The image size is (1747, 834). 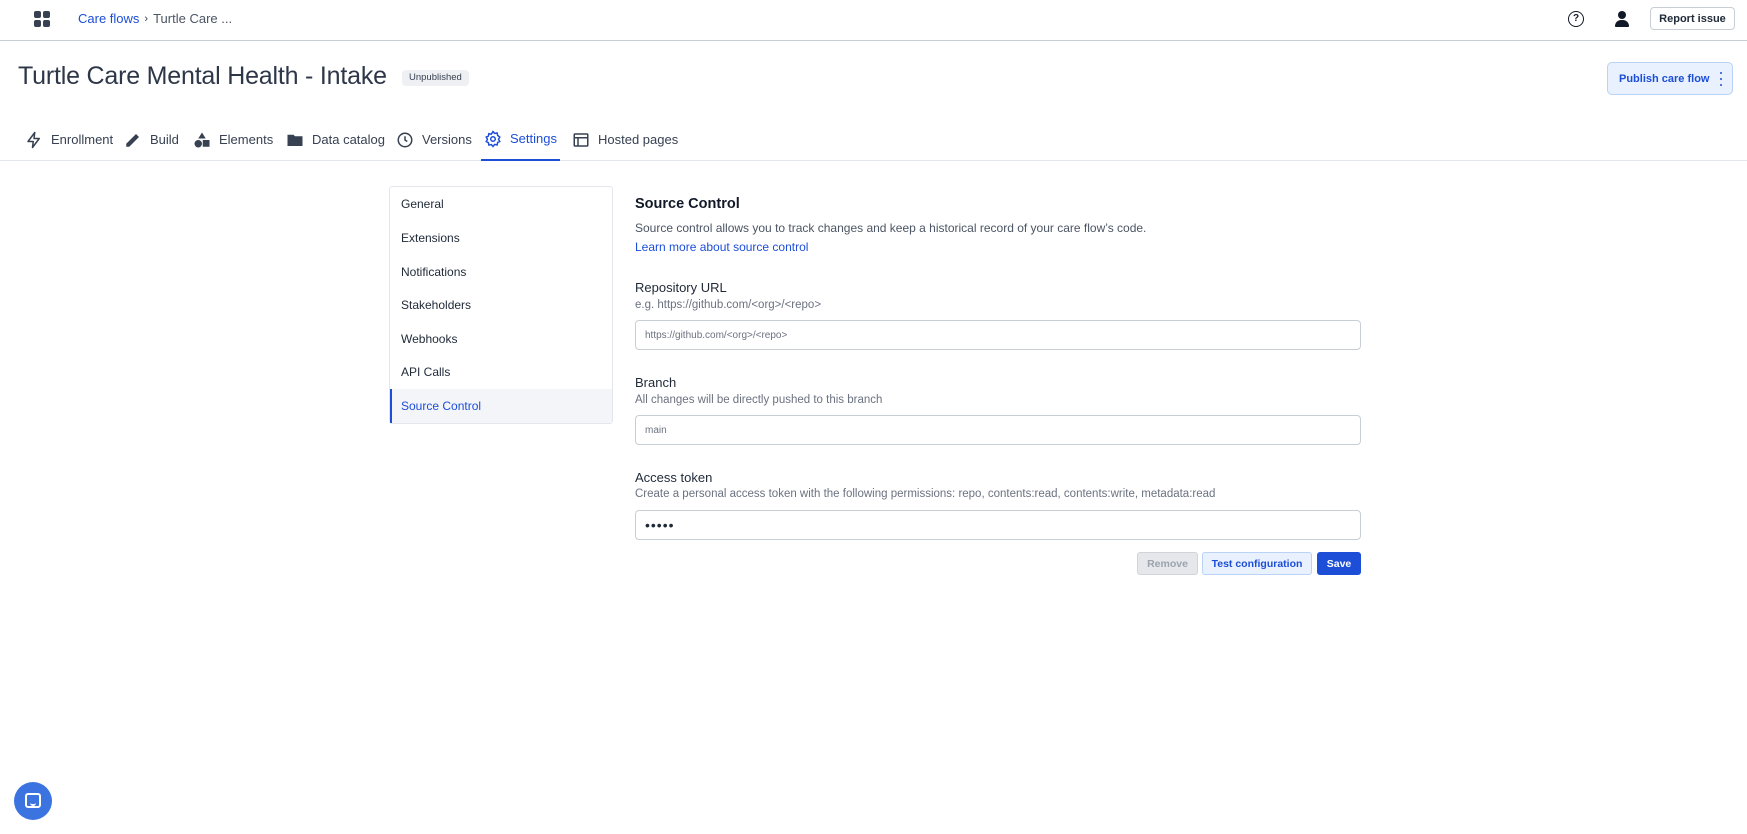 I want to click on tab-label: Hosted pages, so click(x=638, y=139).